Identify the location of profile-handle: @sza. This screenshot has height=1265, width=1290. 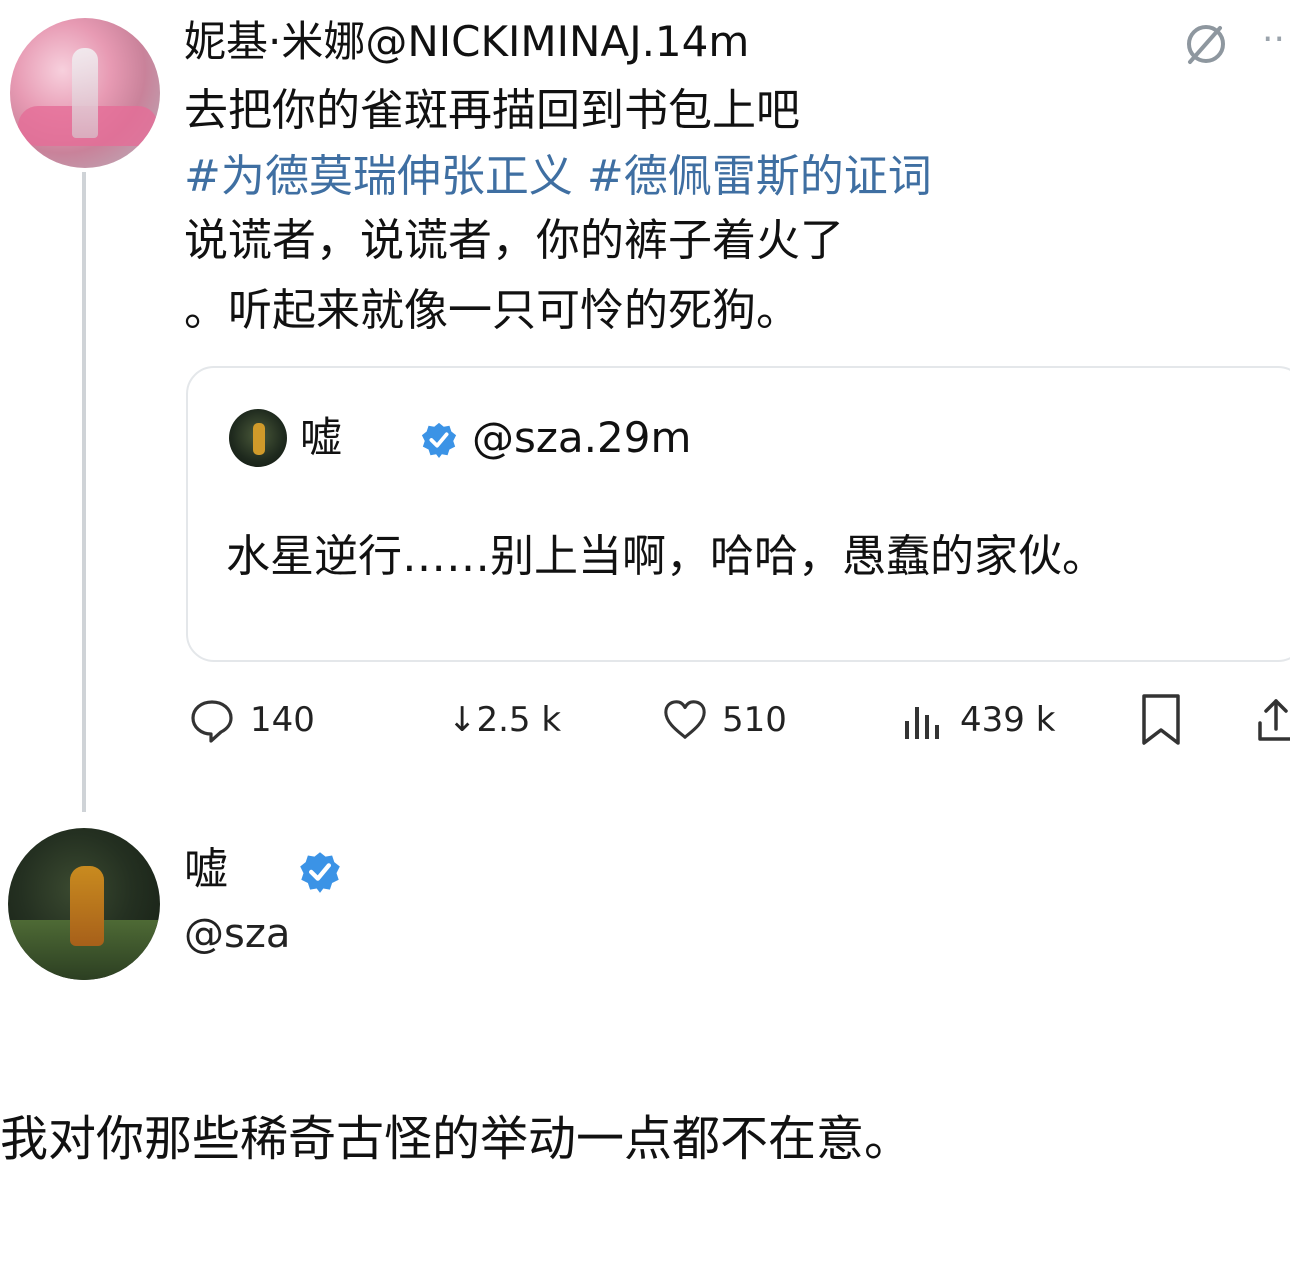
(237, 934).